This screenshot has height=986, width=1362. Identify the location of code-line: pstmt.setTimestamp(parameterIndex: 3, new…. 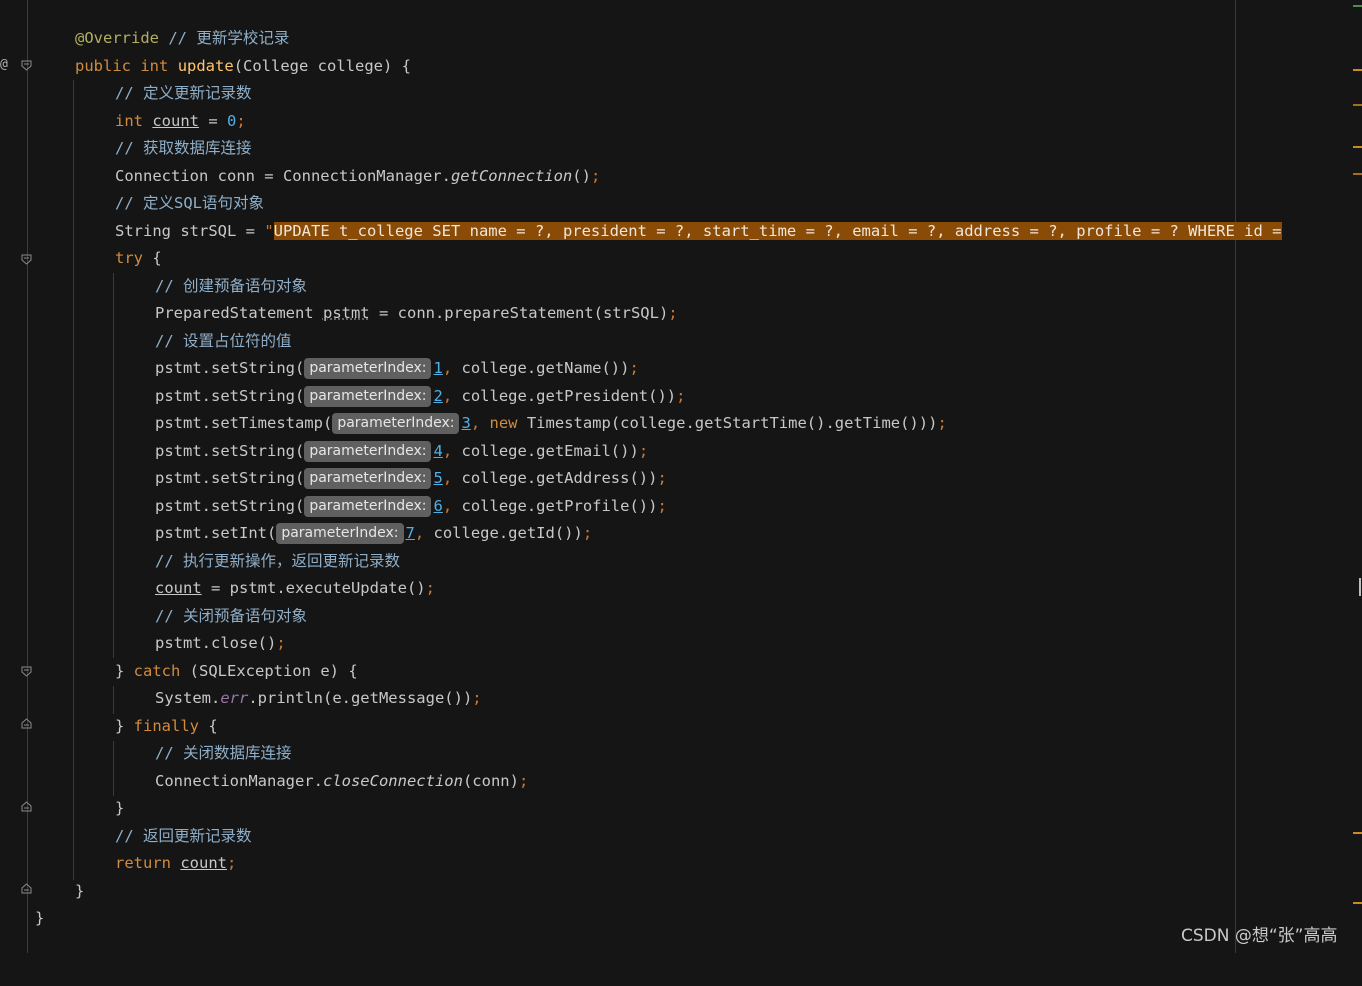
(681, 423).